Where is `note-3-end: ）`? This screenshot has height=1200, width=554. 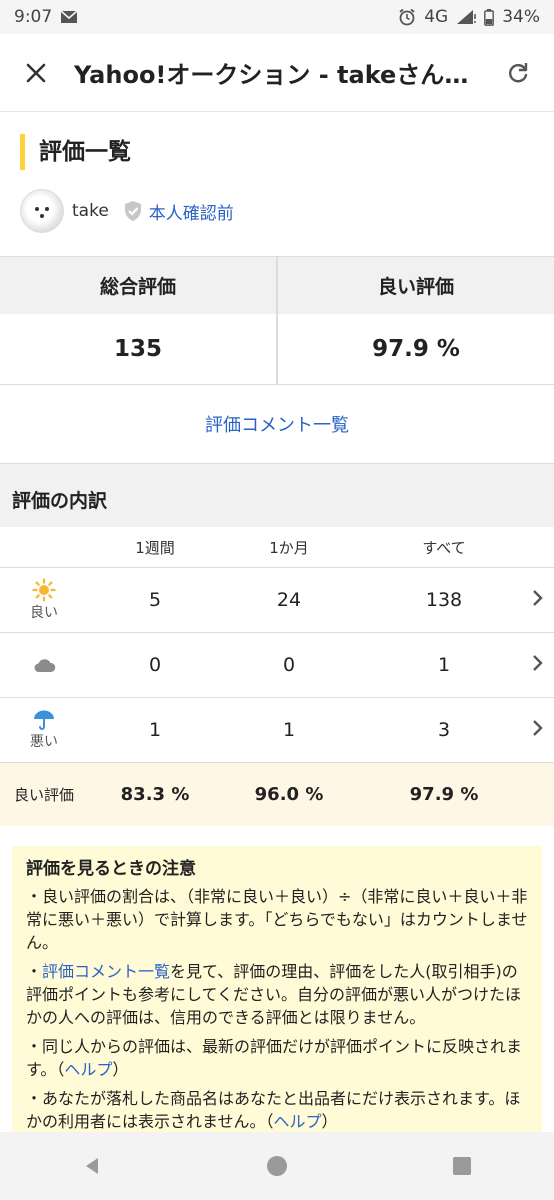
note-3-end: ） is located at coordinates (120, 1069).